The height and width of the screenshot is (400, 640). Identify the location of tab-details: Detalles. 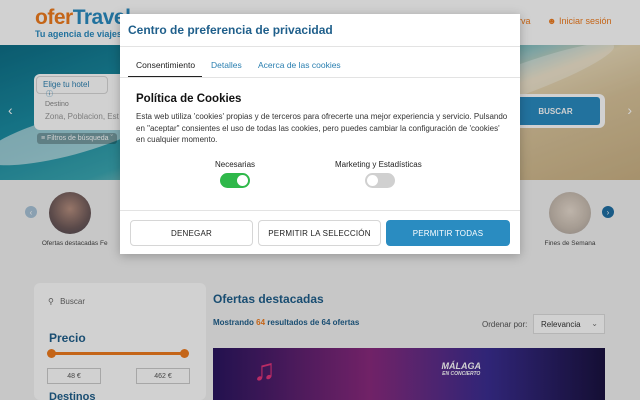
(226, 65).